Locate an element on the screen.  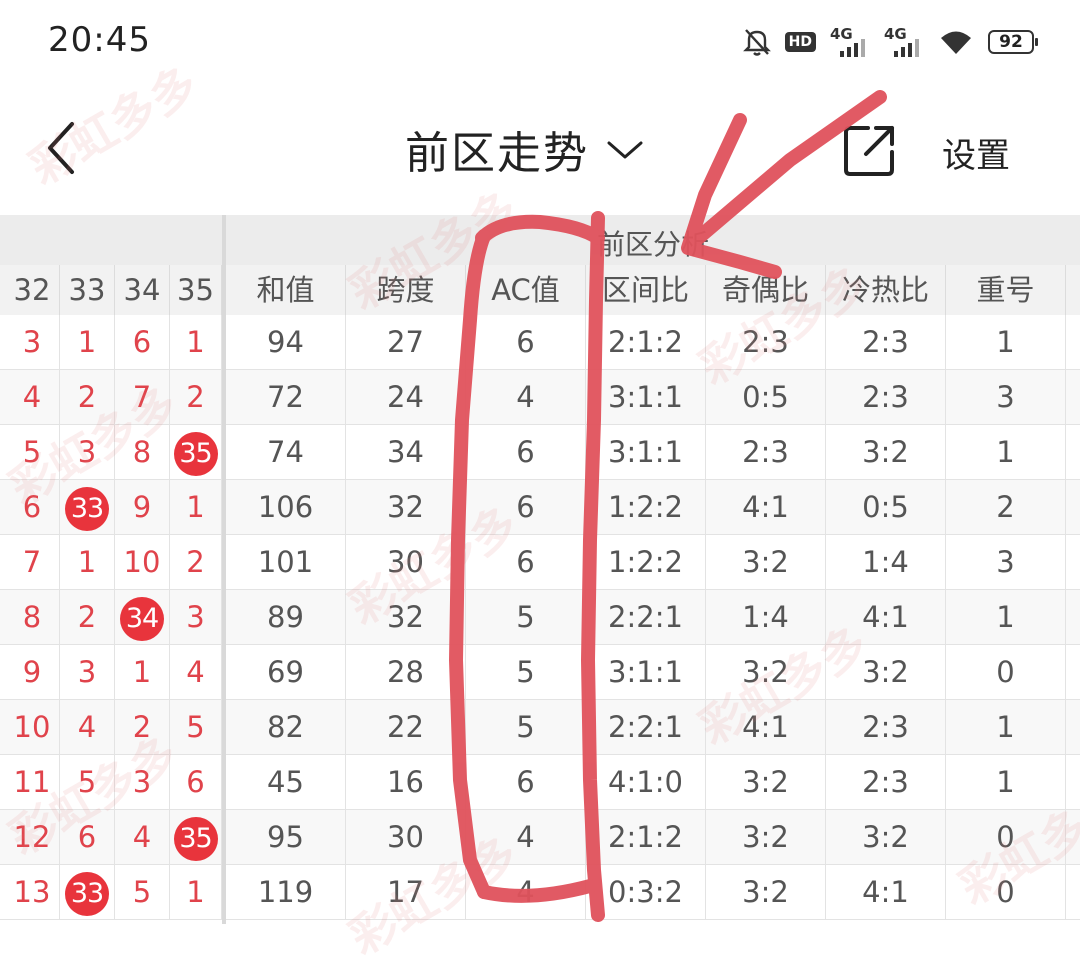
table-row: 5 3 8 35 74 34 6 3:1:1 2:3 3:2 1 is located at coordinates (540, 452).